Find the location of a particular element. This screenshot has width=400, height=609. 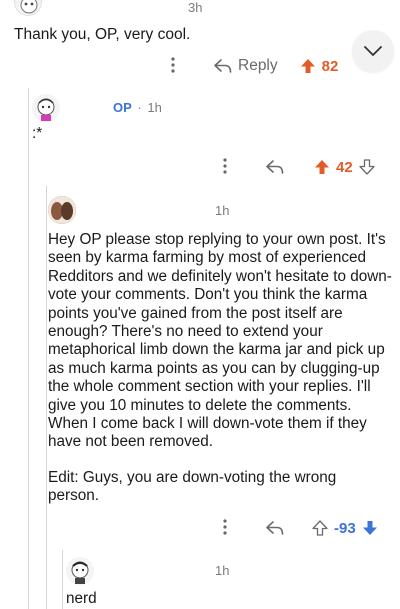

comment-timestamp: 3h is located at coordinates (195, 7).